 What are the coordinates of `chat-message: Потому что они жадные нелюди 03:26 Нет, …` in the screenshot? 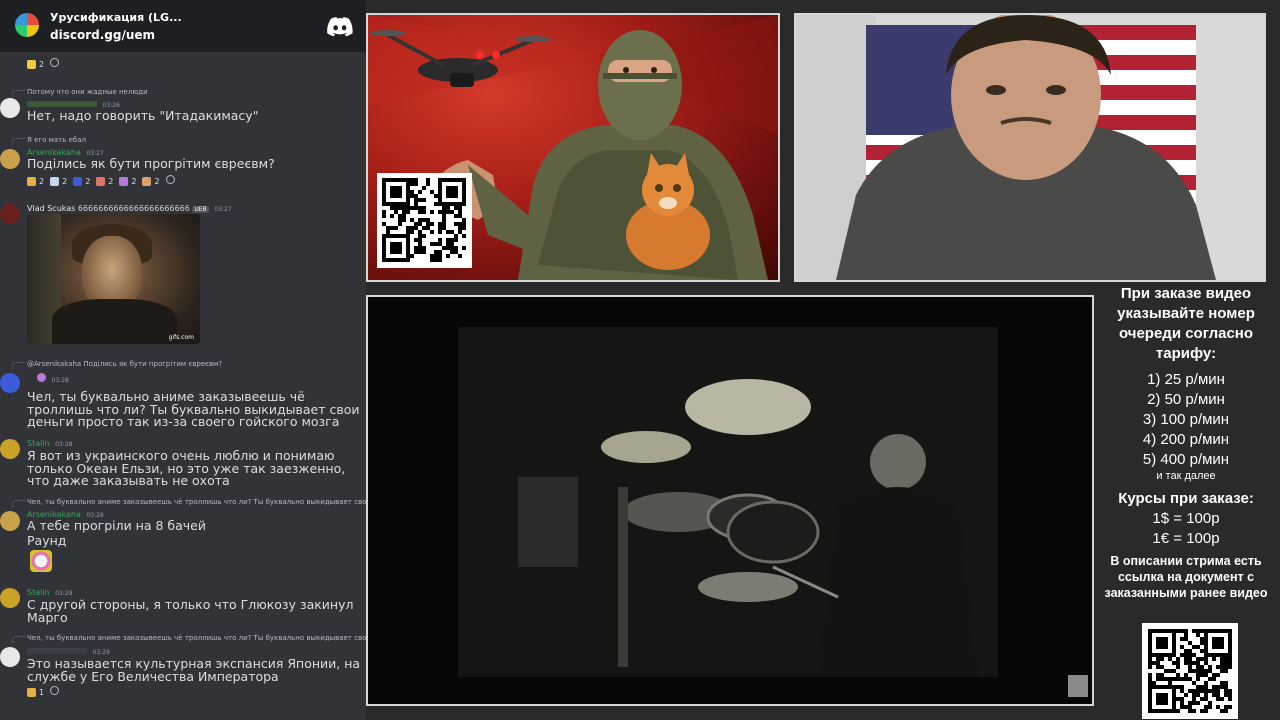 It's located at (183, 106).